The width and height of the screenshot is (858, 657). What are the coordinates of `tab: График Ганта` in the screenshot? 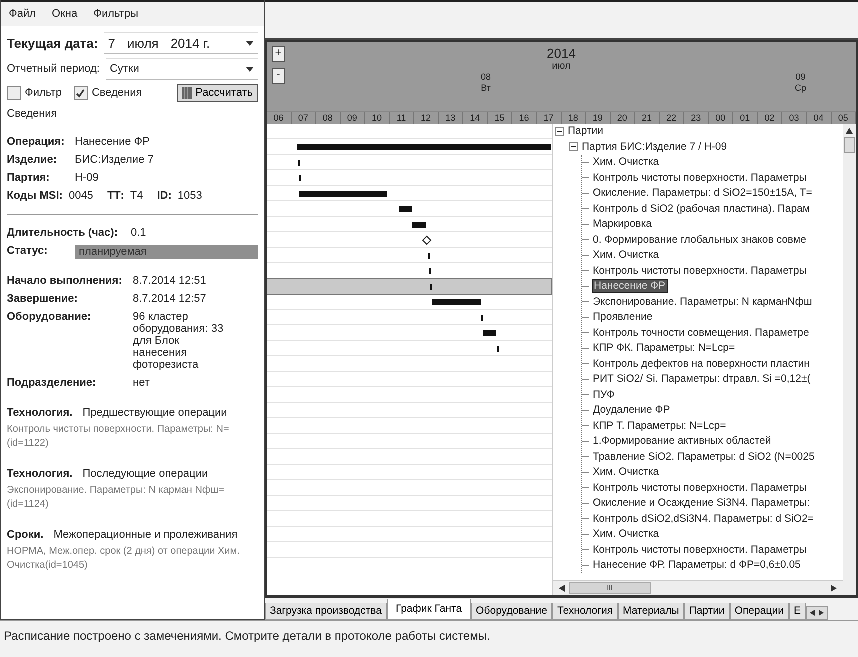 It's located at (429, 609).